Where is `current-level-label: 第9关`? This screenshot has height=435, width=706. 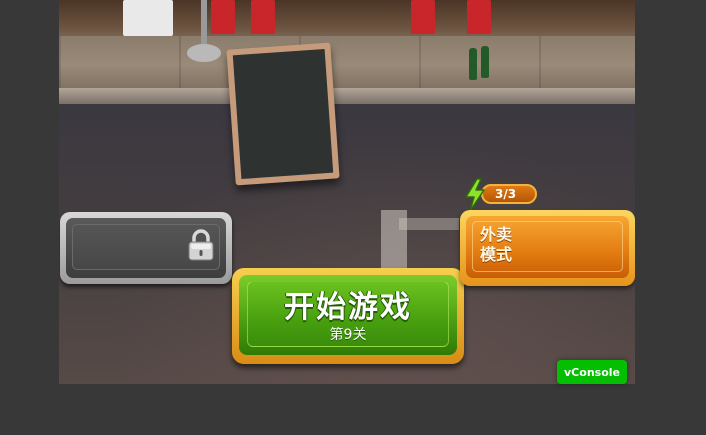
current-level-label: 第9关 is located at coordinates (348, 335).